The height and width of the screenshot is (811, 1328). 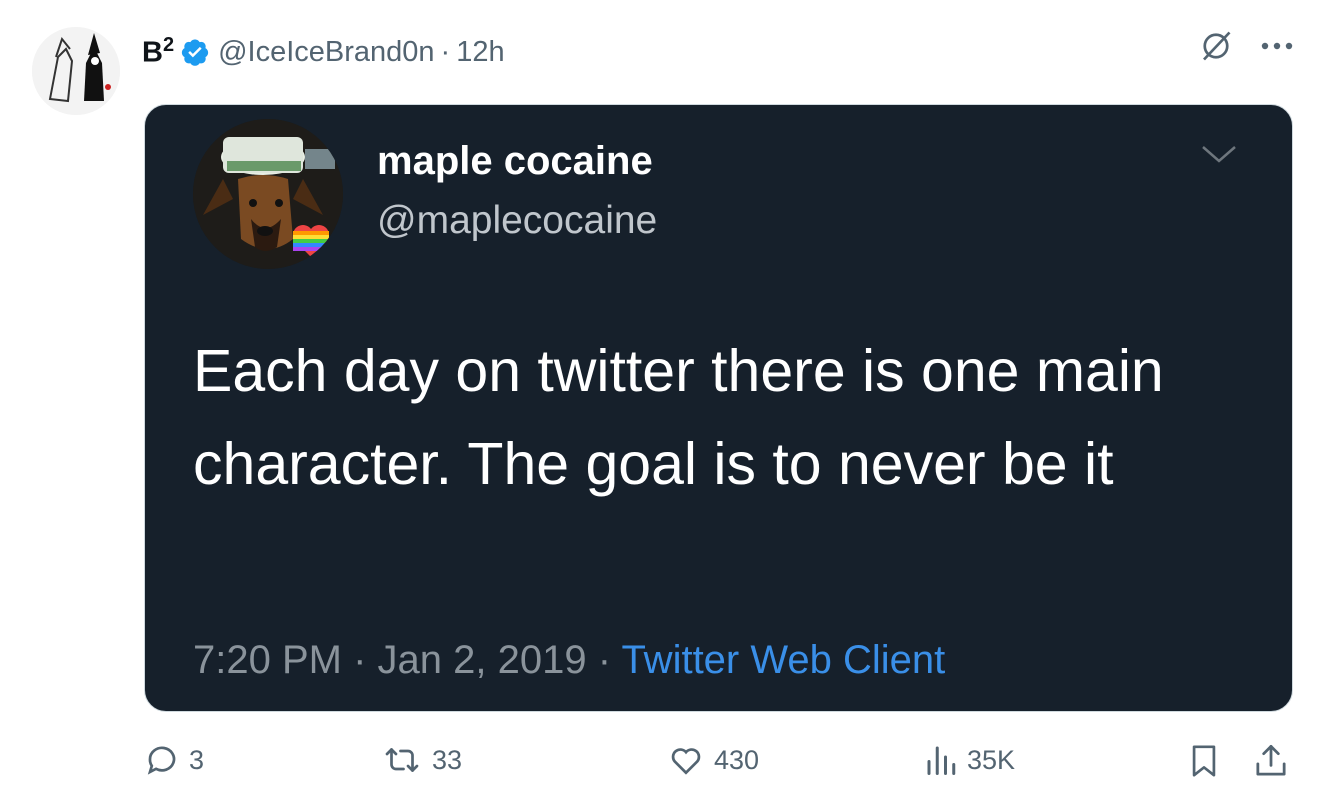 What do you see at coordinates (447, 759) in the screenshot?
I see `repost-count: 33` at bounding box center [447, 759].